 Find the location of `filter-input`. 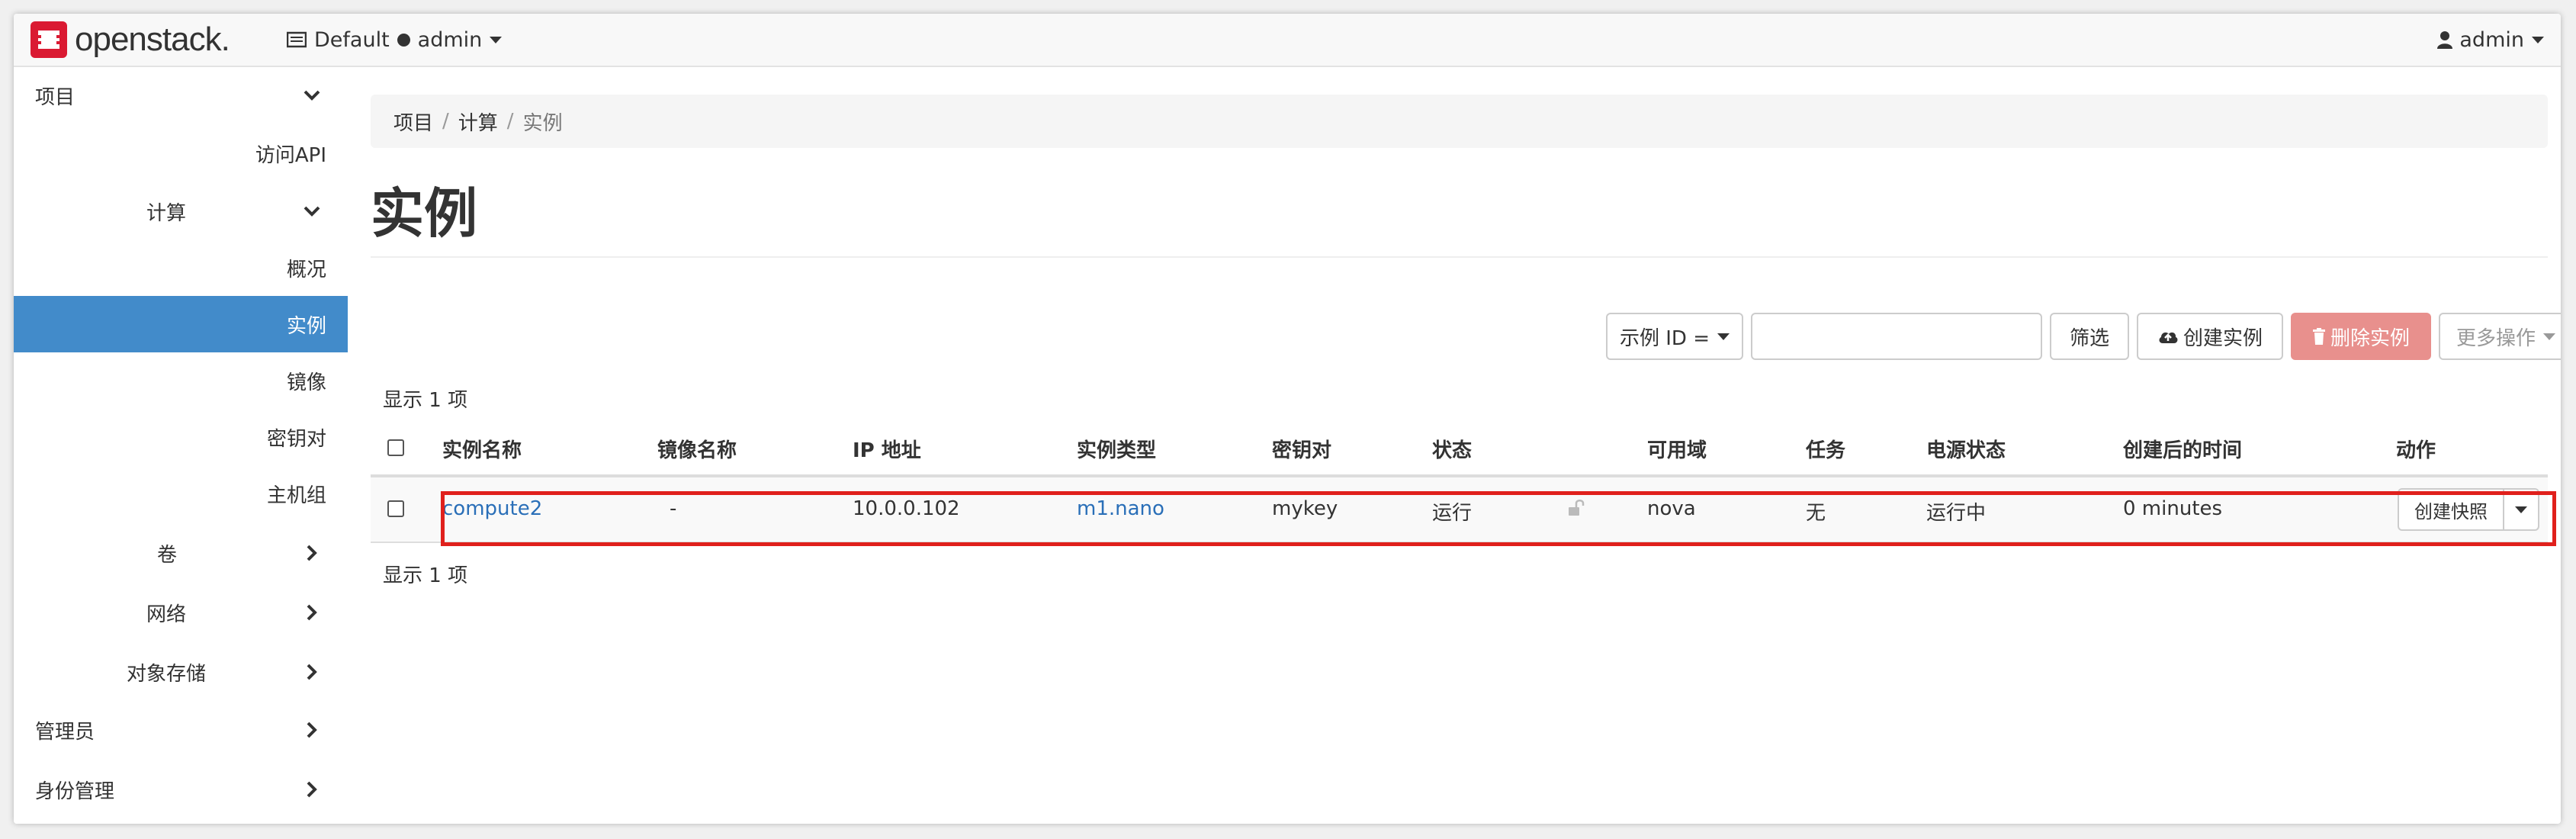

filter-input is located at coordinates (1896, 336).